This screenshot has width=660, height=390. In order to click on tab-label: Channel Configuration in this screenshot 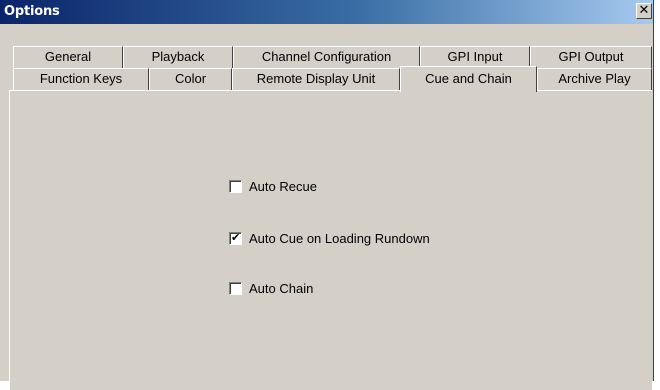, I will do `click(326, 56)`.